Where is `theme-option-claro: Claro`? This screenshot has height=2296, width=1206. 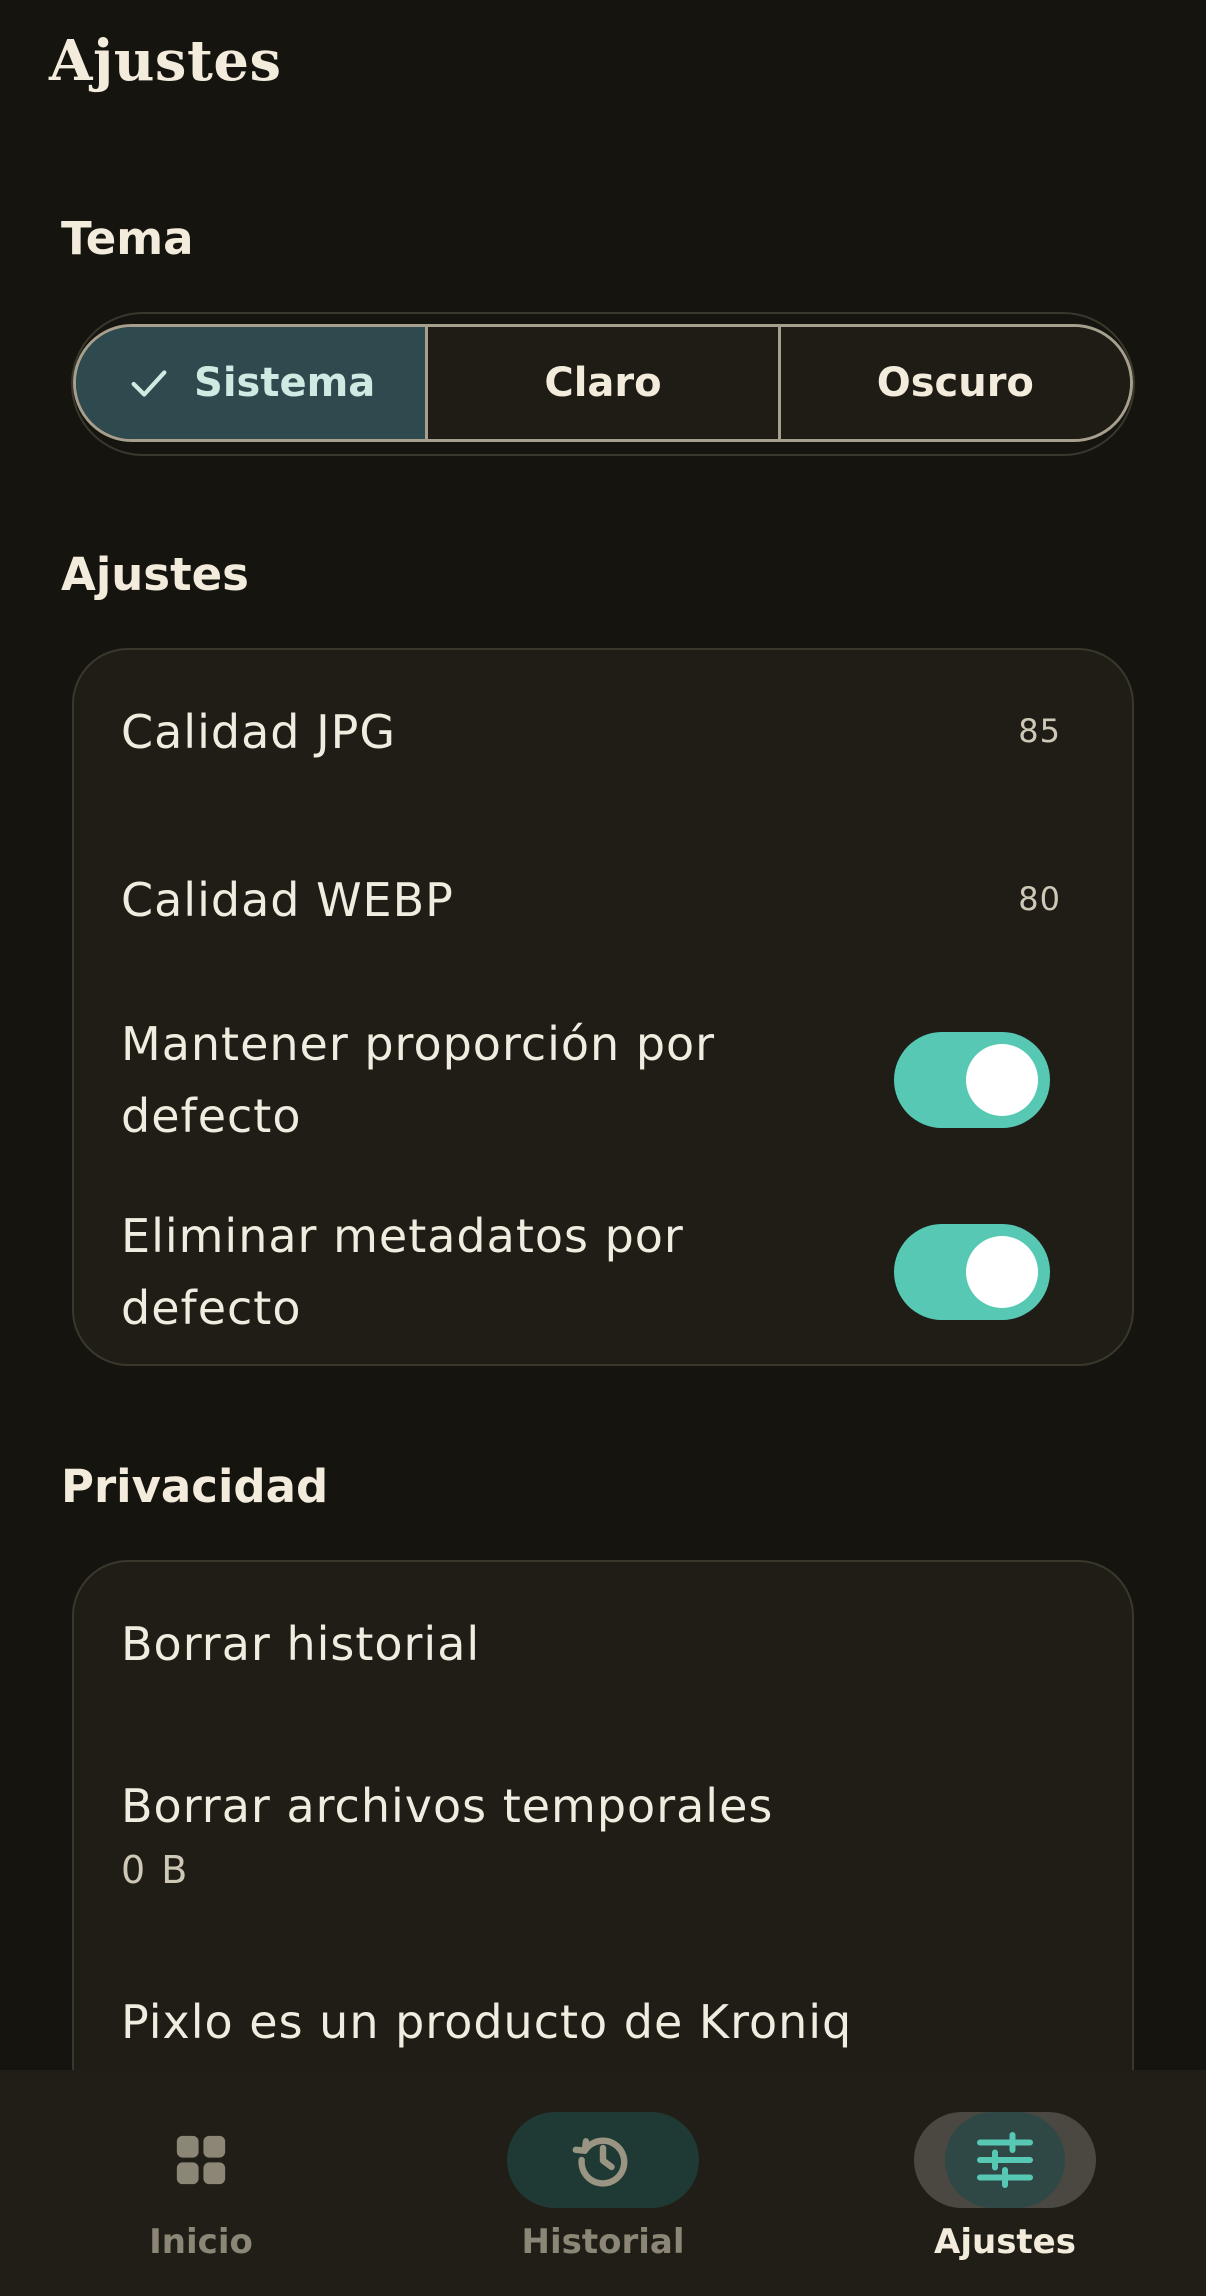 theme-option-claro: Claro is located at coordinates (601, 383).